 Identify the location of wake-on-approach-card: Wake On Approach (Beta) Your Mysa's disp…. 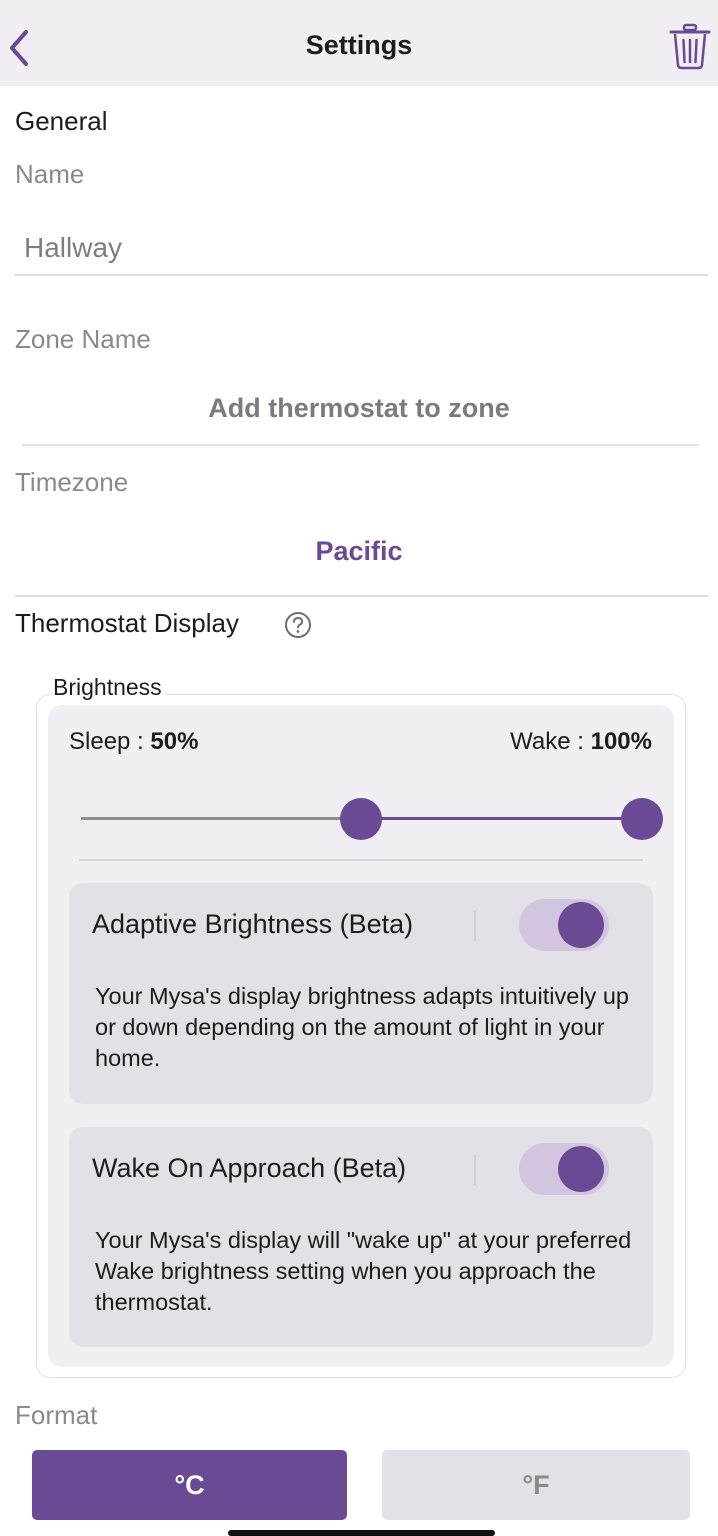
(361, 1237).